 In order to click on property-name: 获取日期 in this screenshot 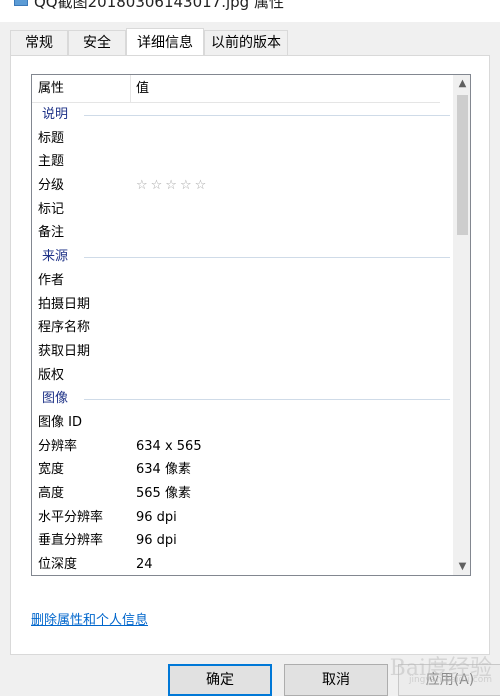, I will do `click(64, 351)`.